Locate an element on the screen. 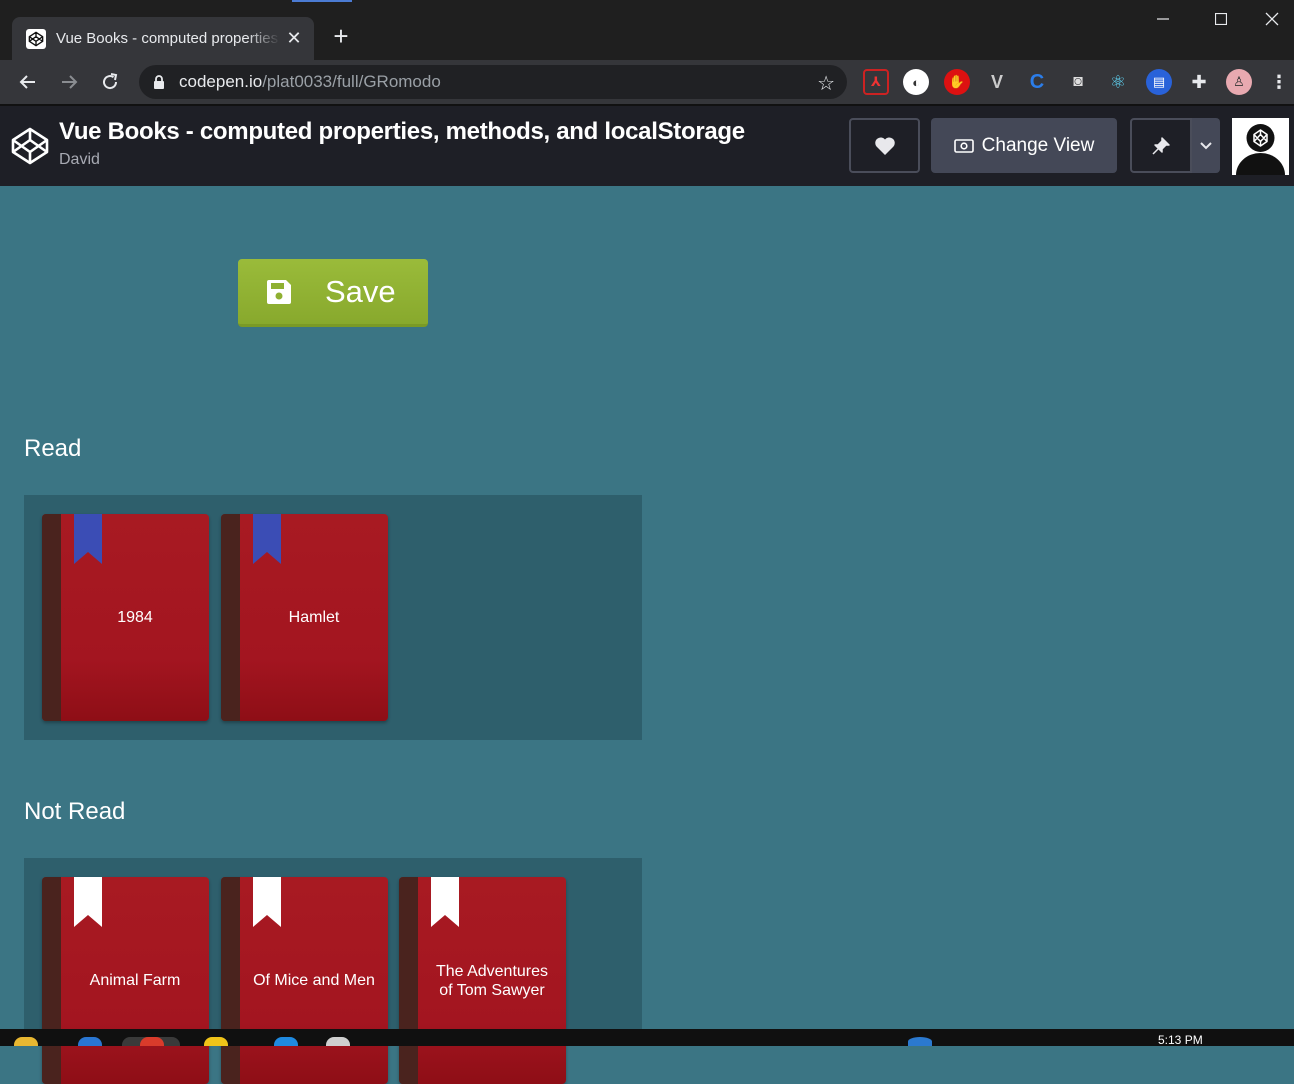 The image size is (1294, 1084). pin-dropdown-button is located at coordinates (1206, 145).